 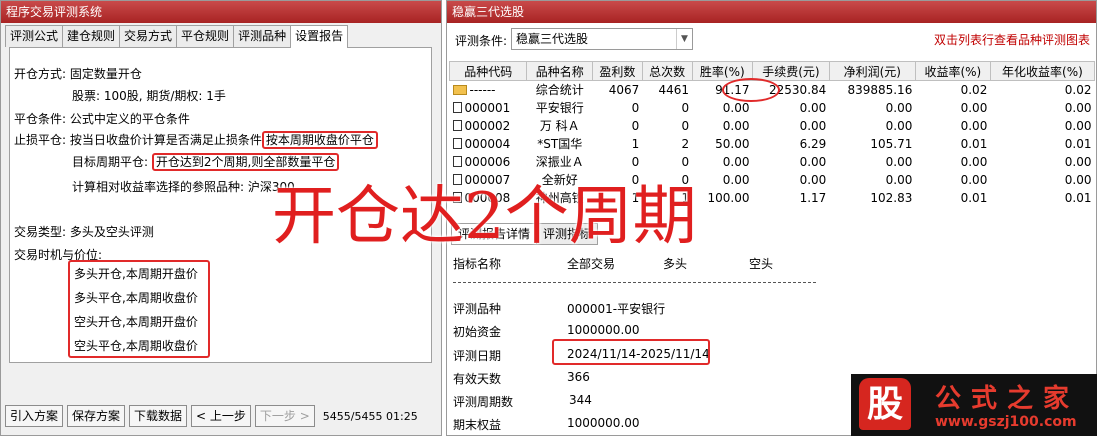 I want to click on tab-instruments: 评测品种, so click(x=262, y=36).